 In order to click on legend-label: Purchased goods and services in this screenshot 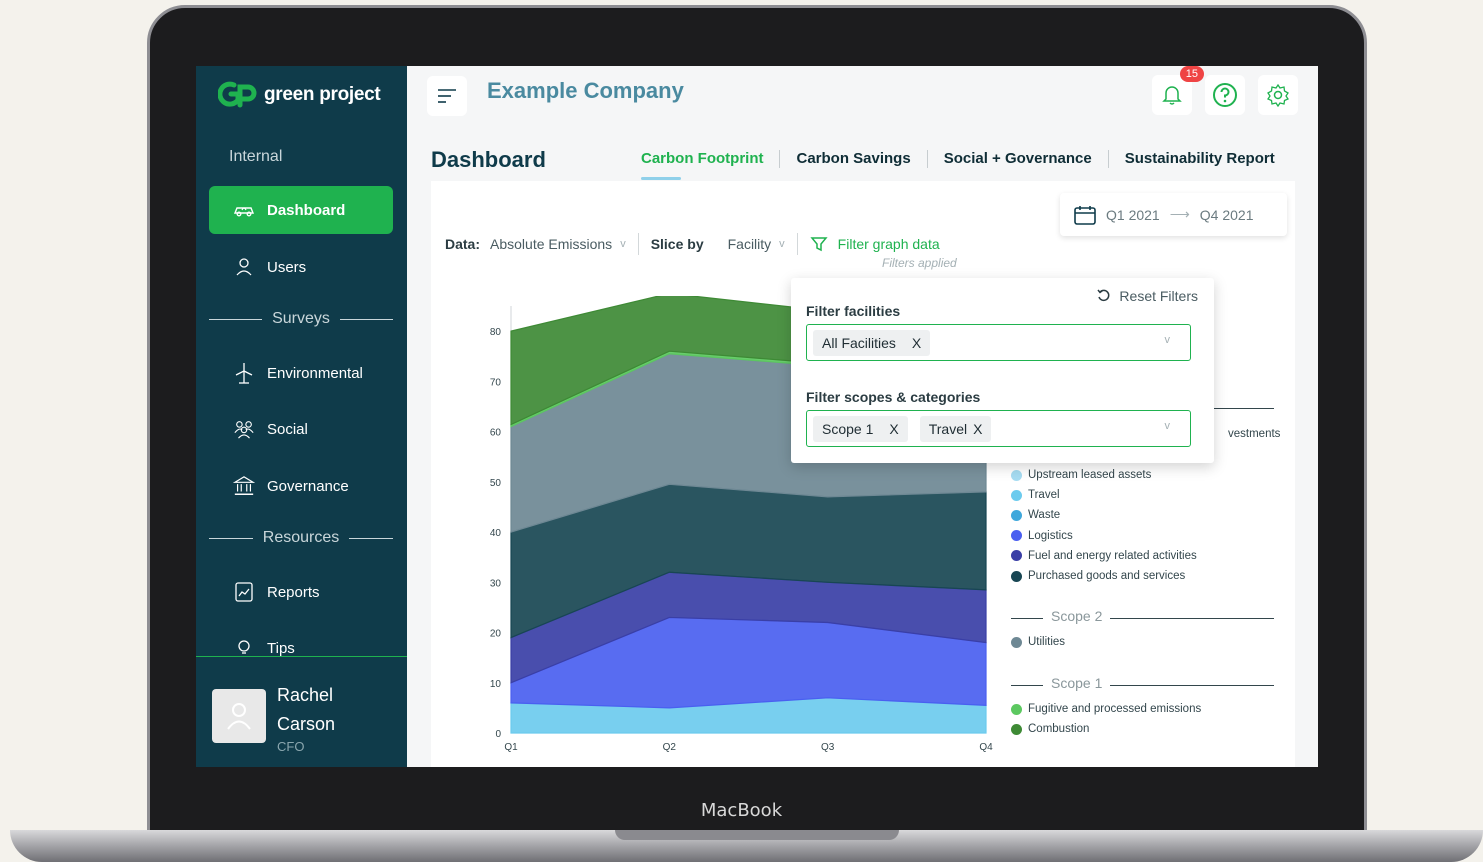, I will do `click(1107, 576)`.